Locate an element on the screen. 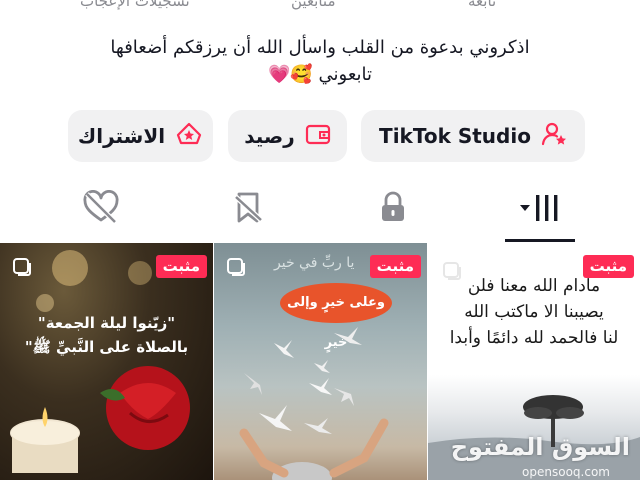  bio-line-2: تابعوني 🥰💗 is located at coordinates (320, 74).